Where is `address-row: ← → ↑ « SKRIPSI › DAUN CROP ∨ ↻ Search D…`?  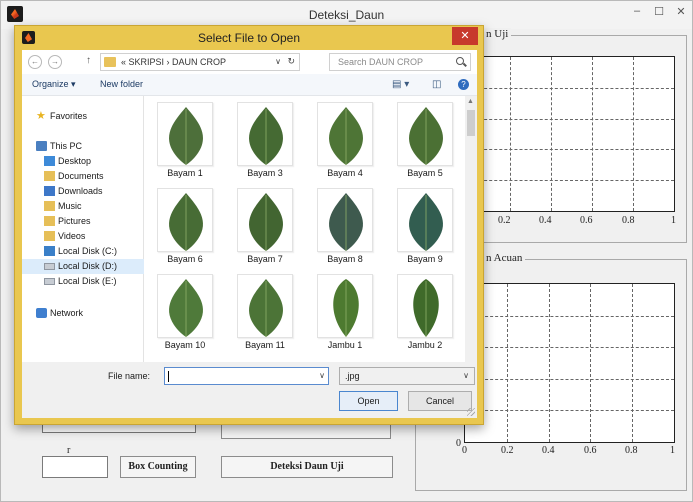 address-row: ← → ↑ « SKRIPSI › DAUN CROP ∨ ↻ Search D… is located at coordinates (249, 62).